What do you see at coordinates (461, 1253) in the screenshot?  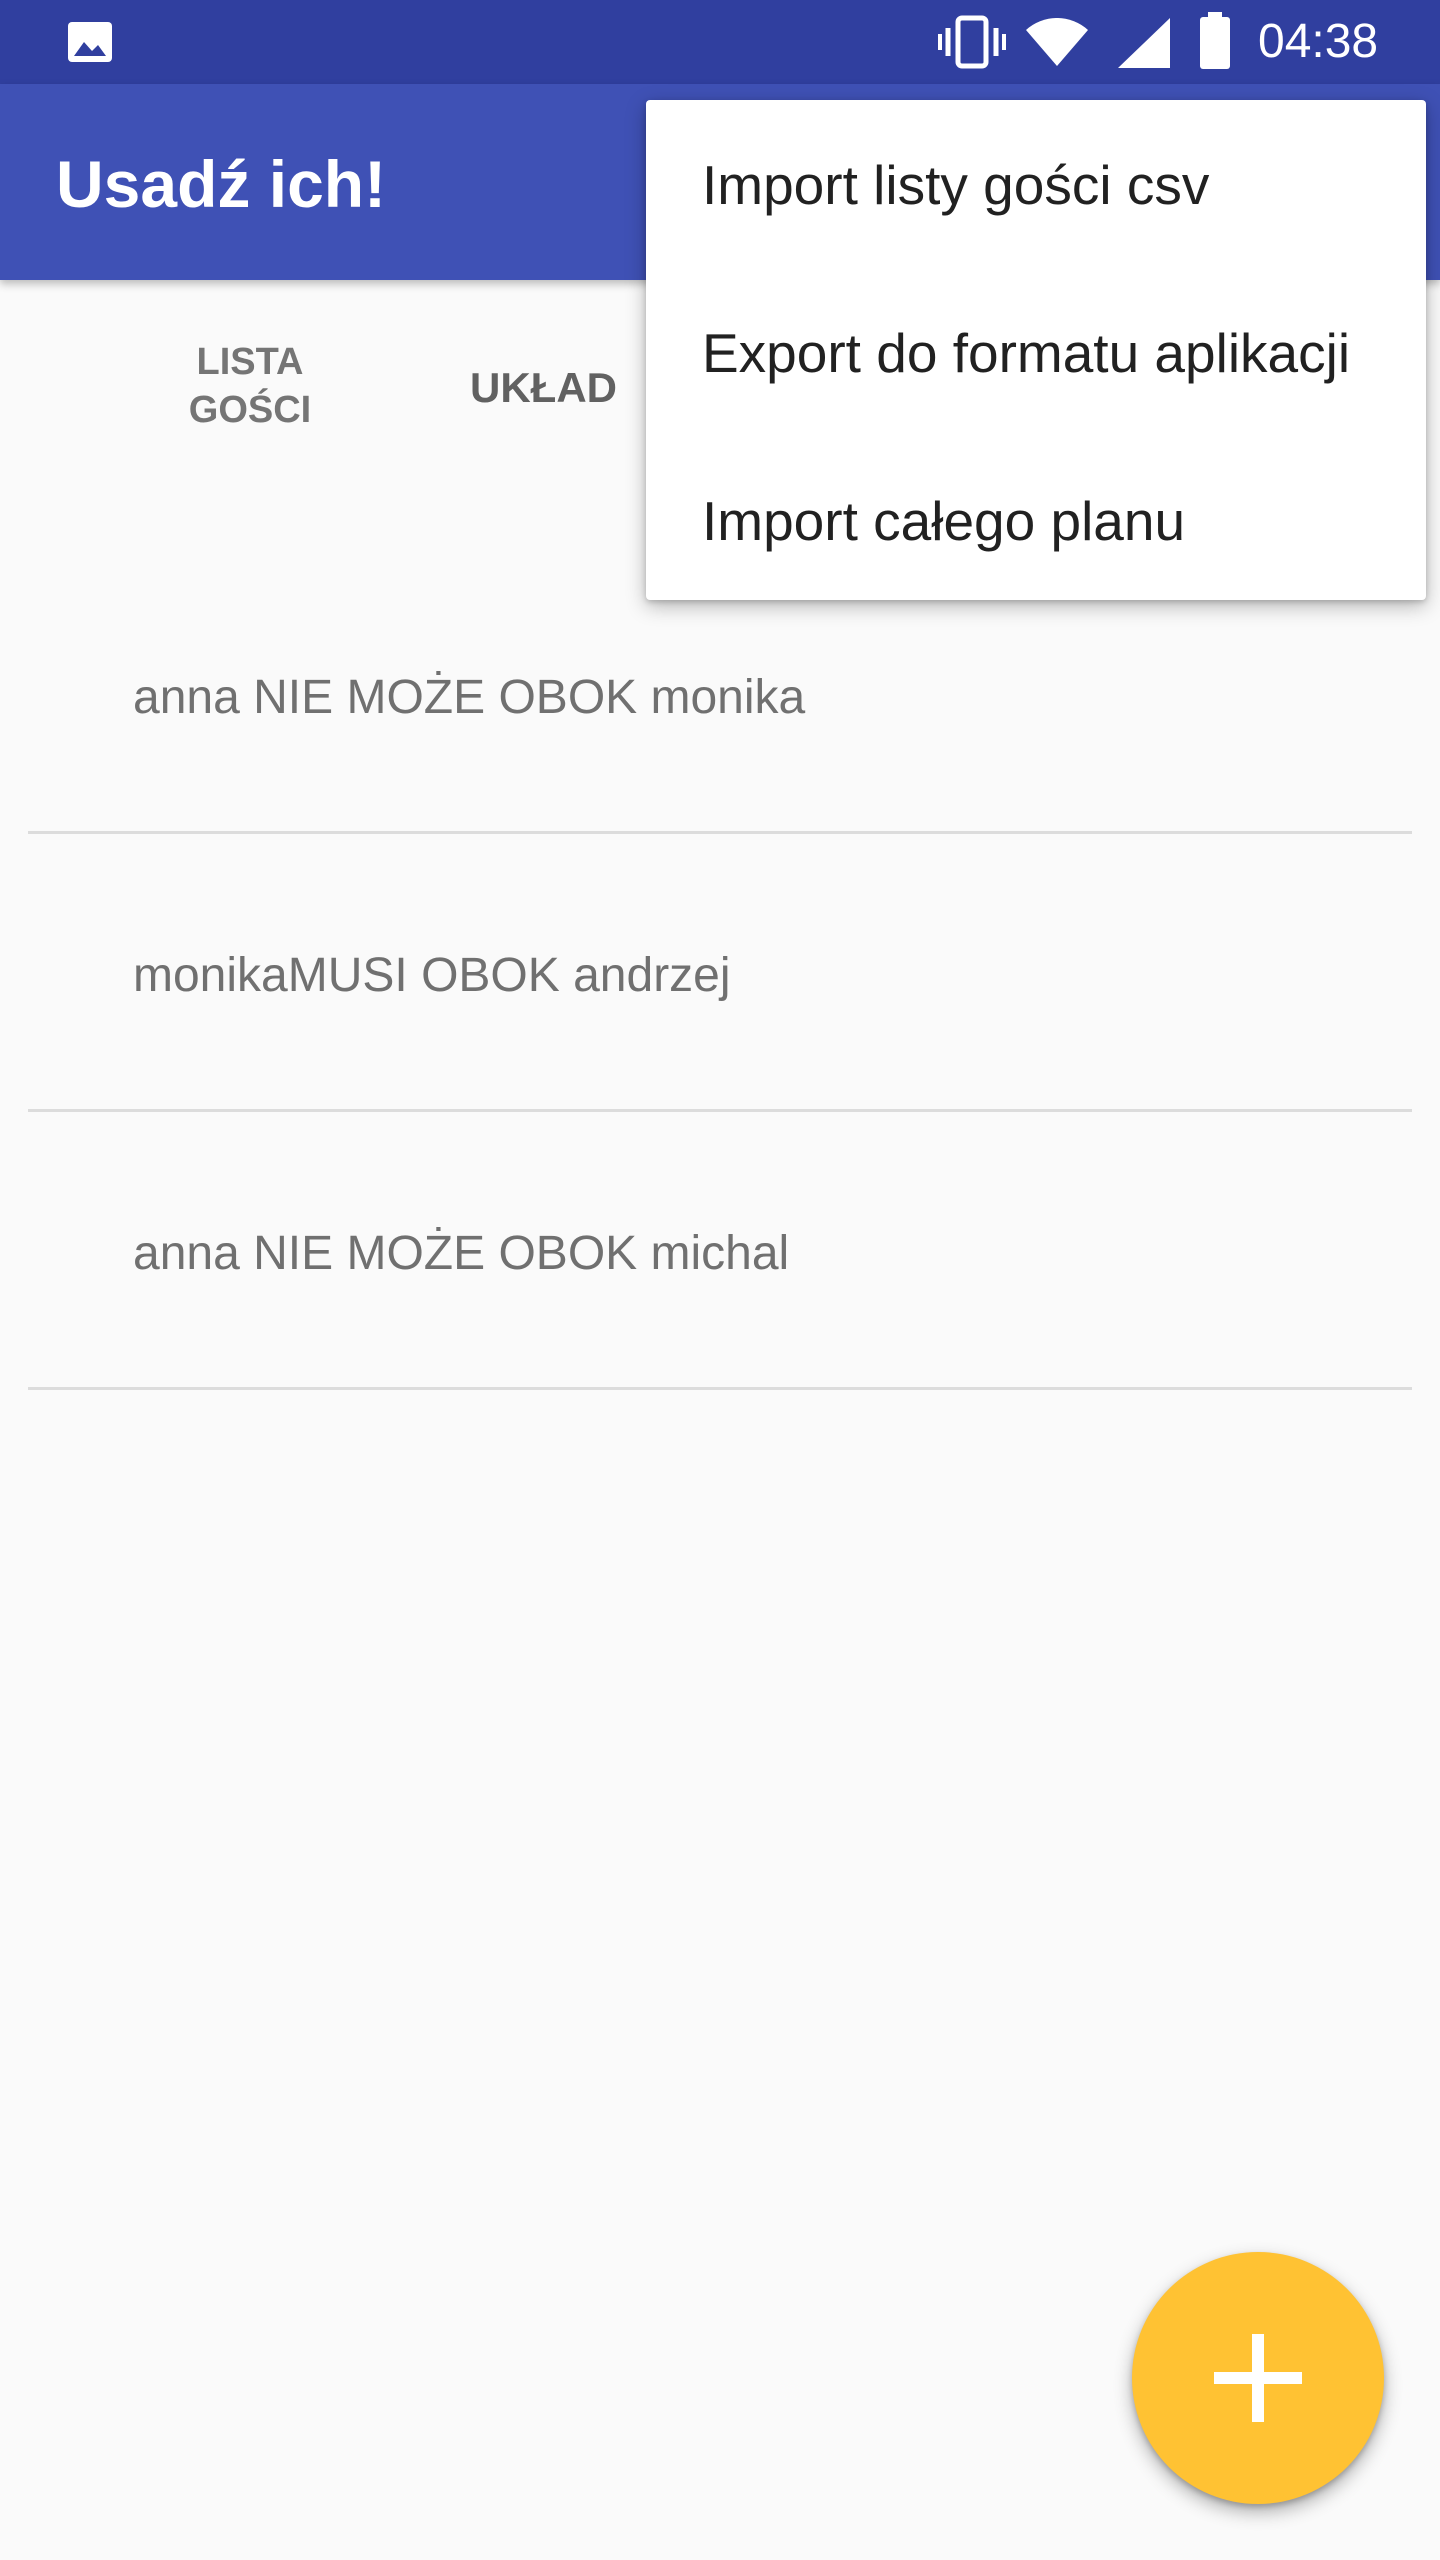 I see `rule-text: anna NIE MOŻE OBOK michal` at bounding box center [461, 1253].